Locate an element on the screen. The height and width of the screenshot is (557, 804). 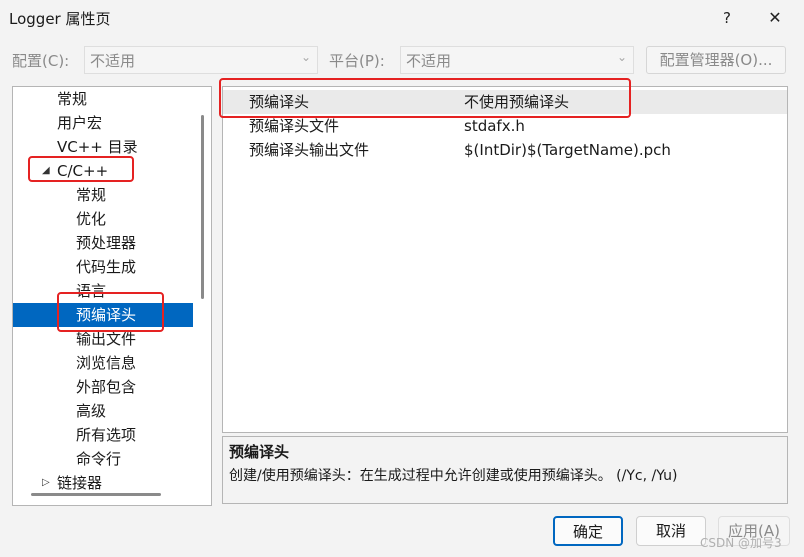
tree-item-label: VC++ 目录 is located at coordinates (97, 147).